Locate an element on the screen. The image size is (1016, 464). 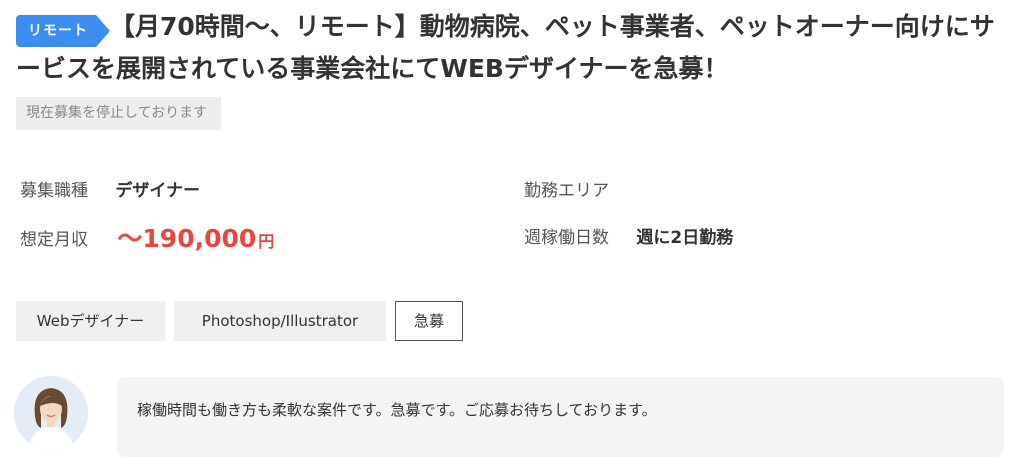
area-row: 勤務エリア is located at coordinates (580, 188).